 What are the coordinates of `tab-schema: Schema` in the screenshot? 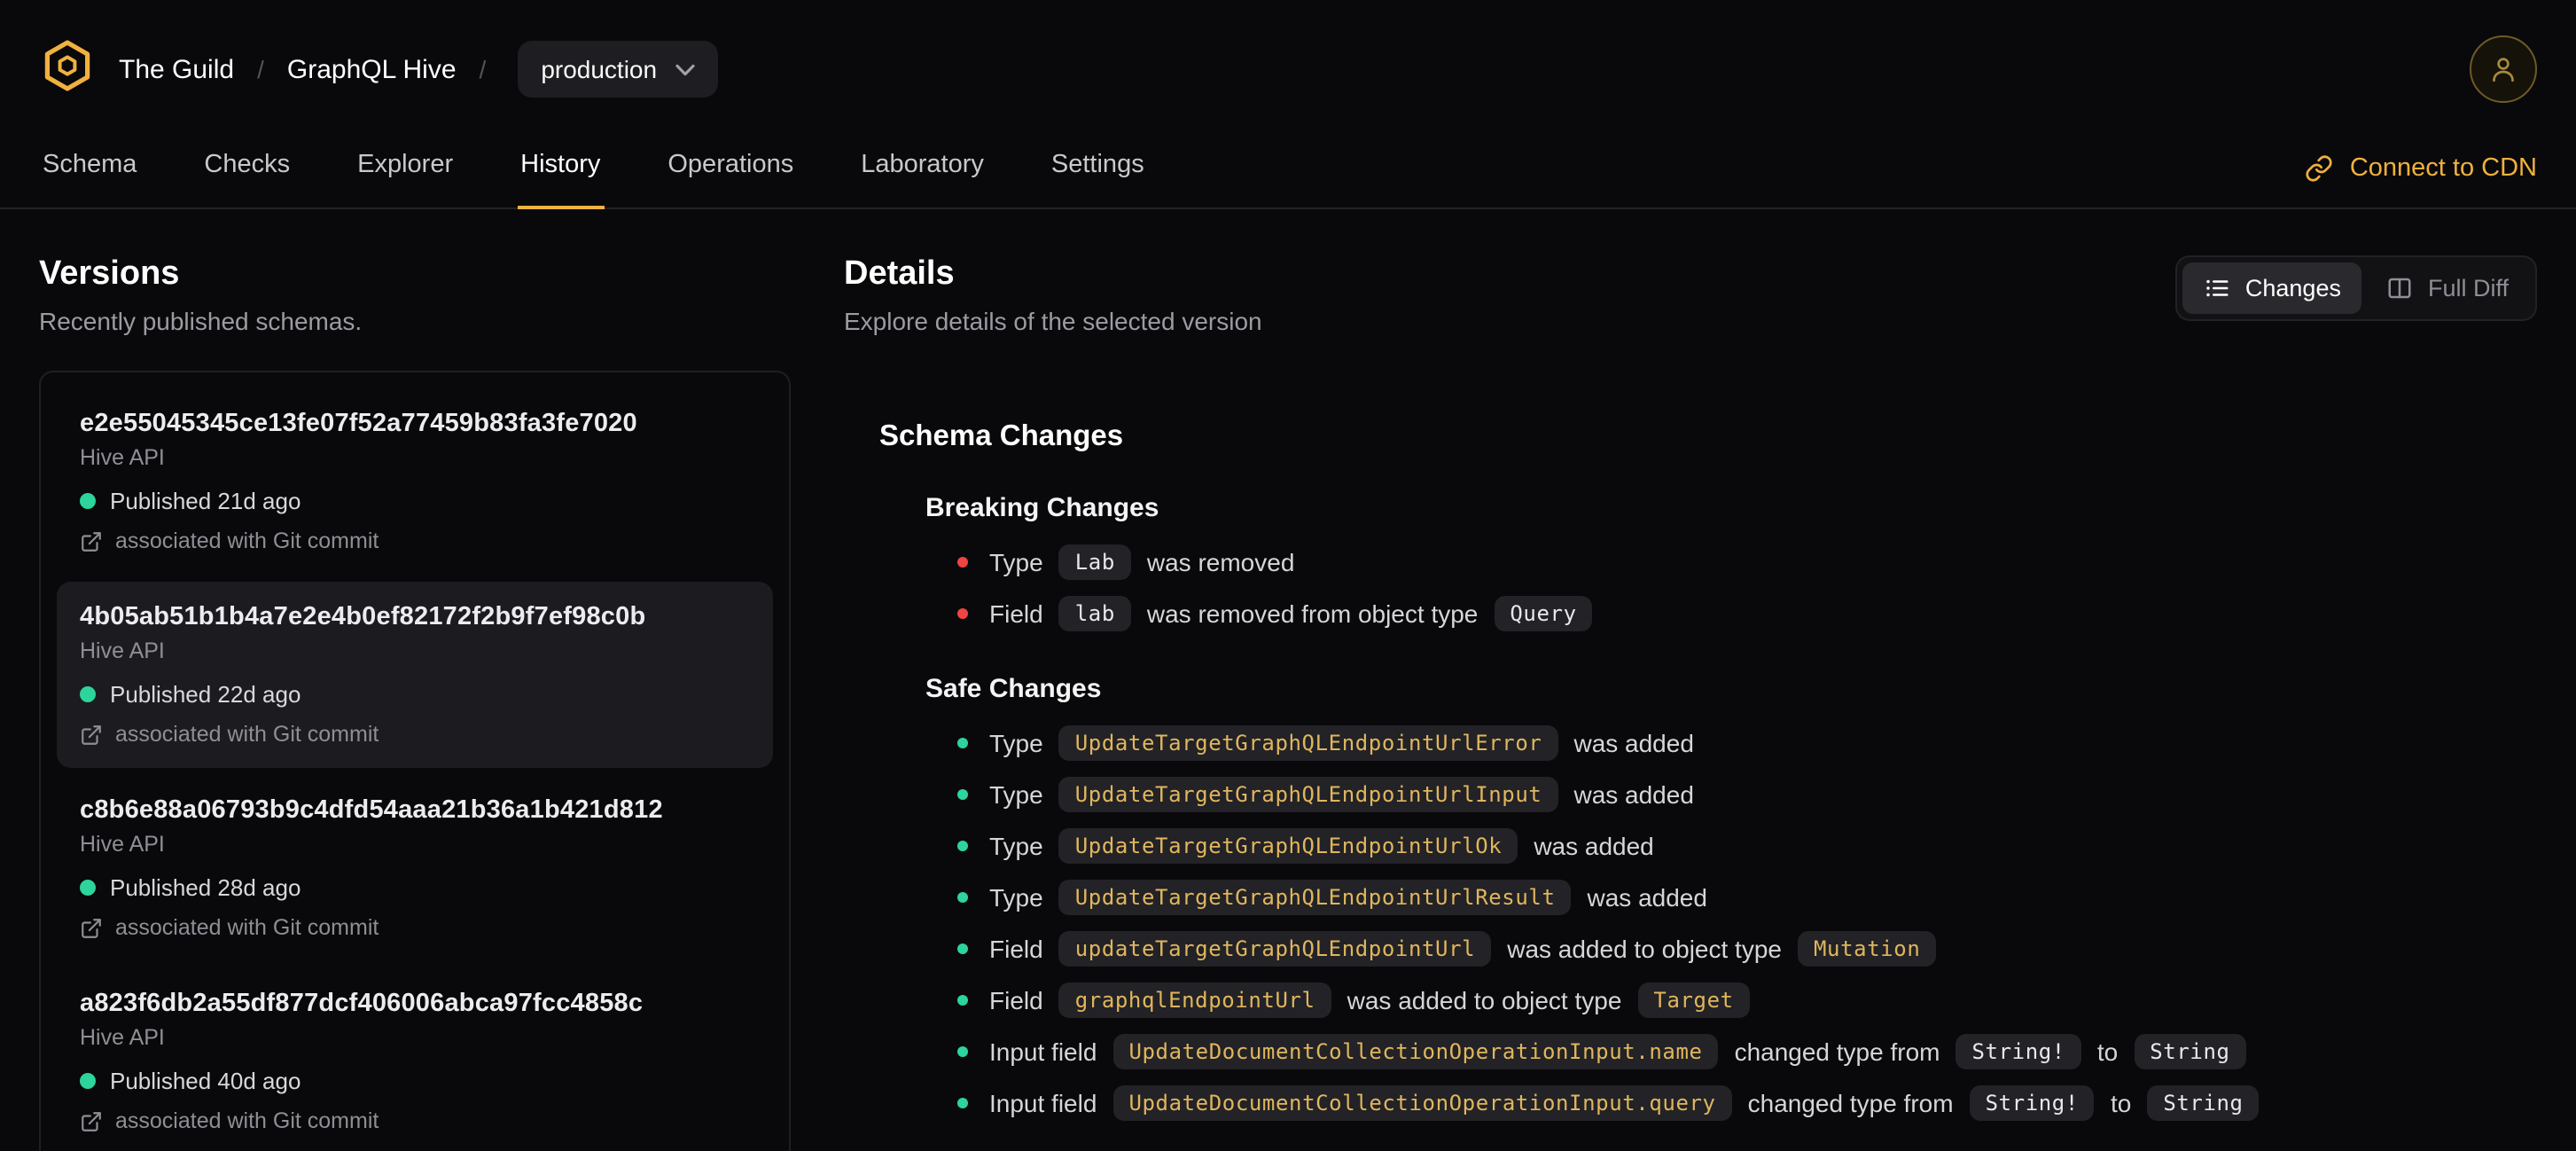 It's located at (89, 167).